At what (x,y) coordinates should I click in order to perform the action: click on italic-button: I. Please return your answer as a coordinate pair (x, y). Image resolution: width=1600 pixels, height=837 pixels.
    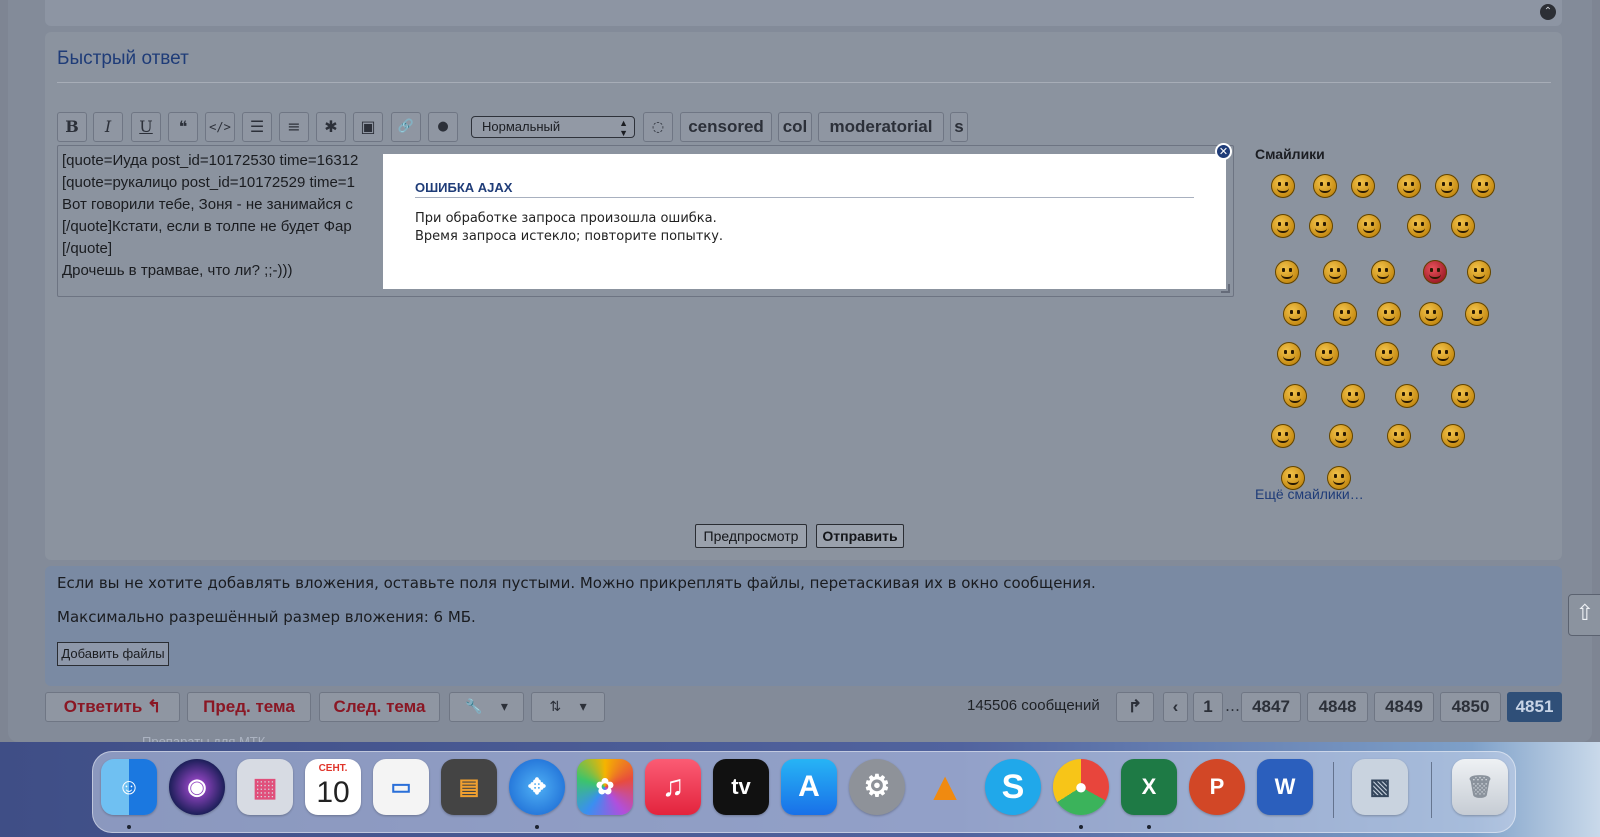
    Looking at the image, I should click on (108, 127).